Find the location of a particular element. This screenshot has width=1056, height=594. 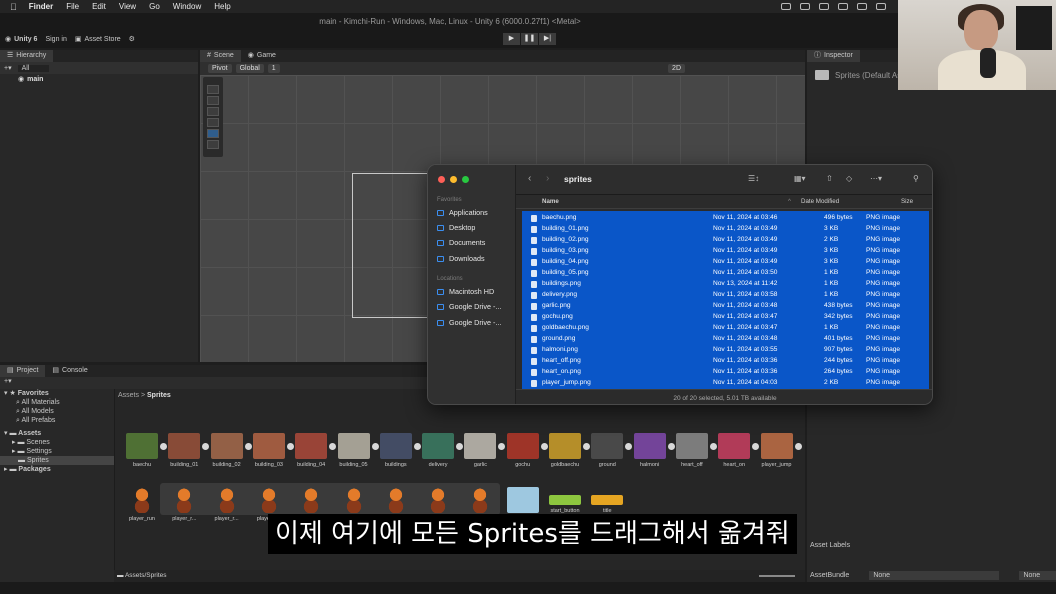

tree-item: ▸ ▬ Scenes is located at coordinates (57, 442).